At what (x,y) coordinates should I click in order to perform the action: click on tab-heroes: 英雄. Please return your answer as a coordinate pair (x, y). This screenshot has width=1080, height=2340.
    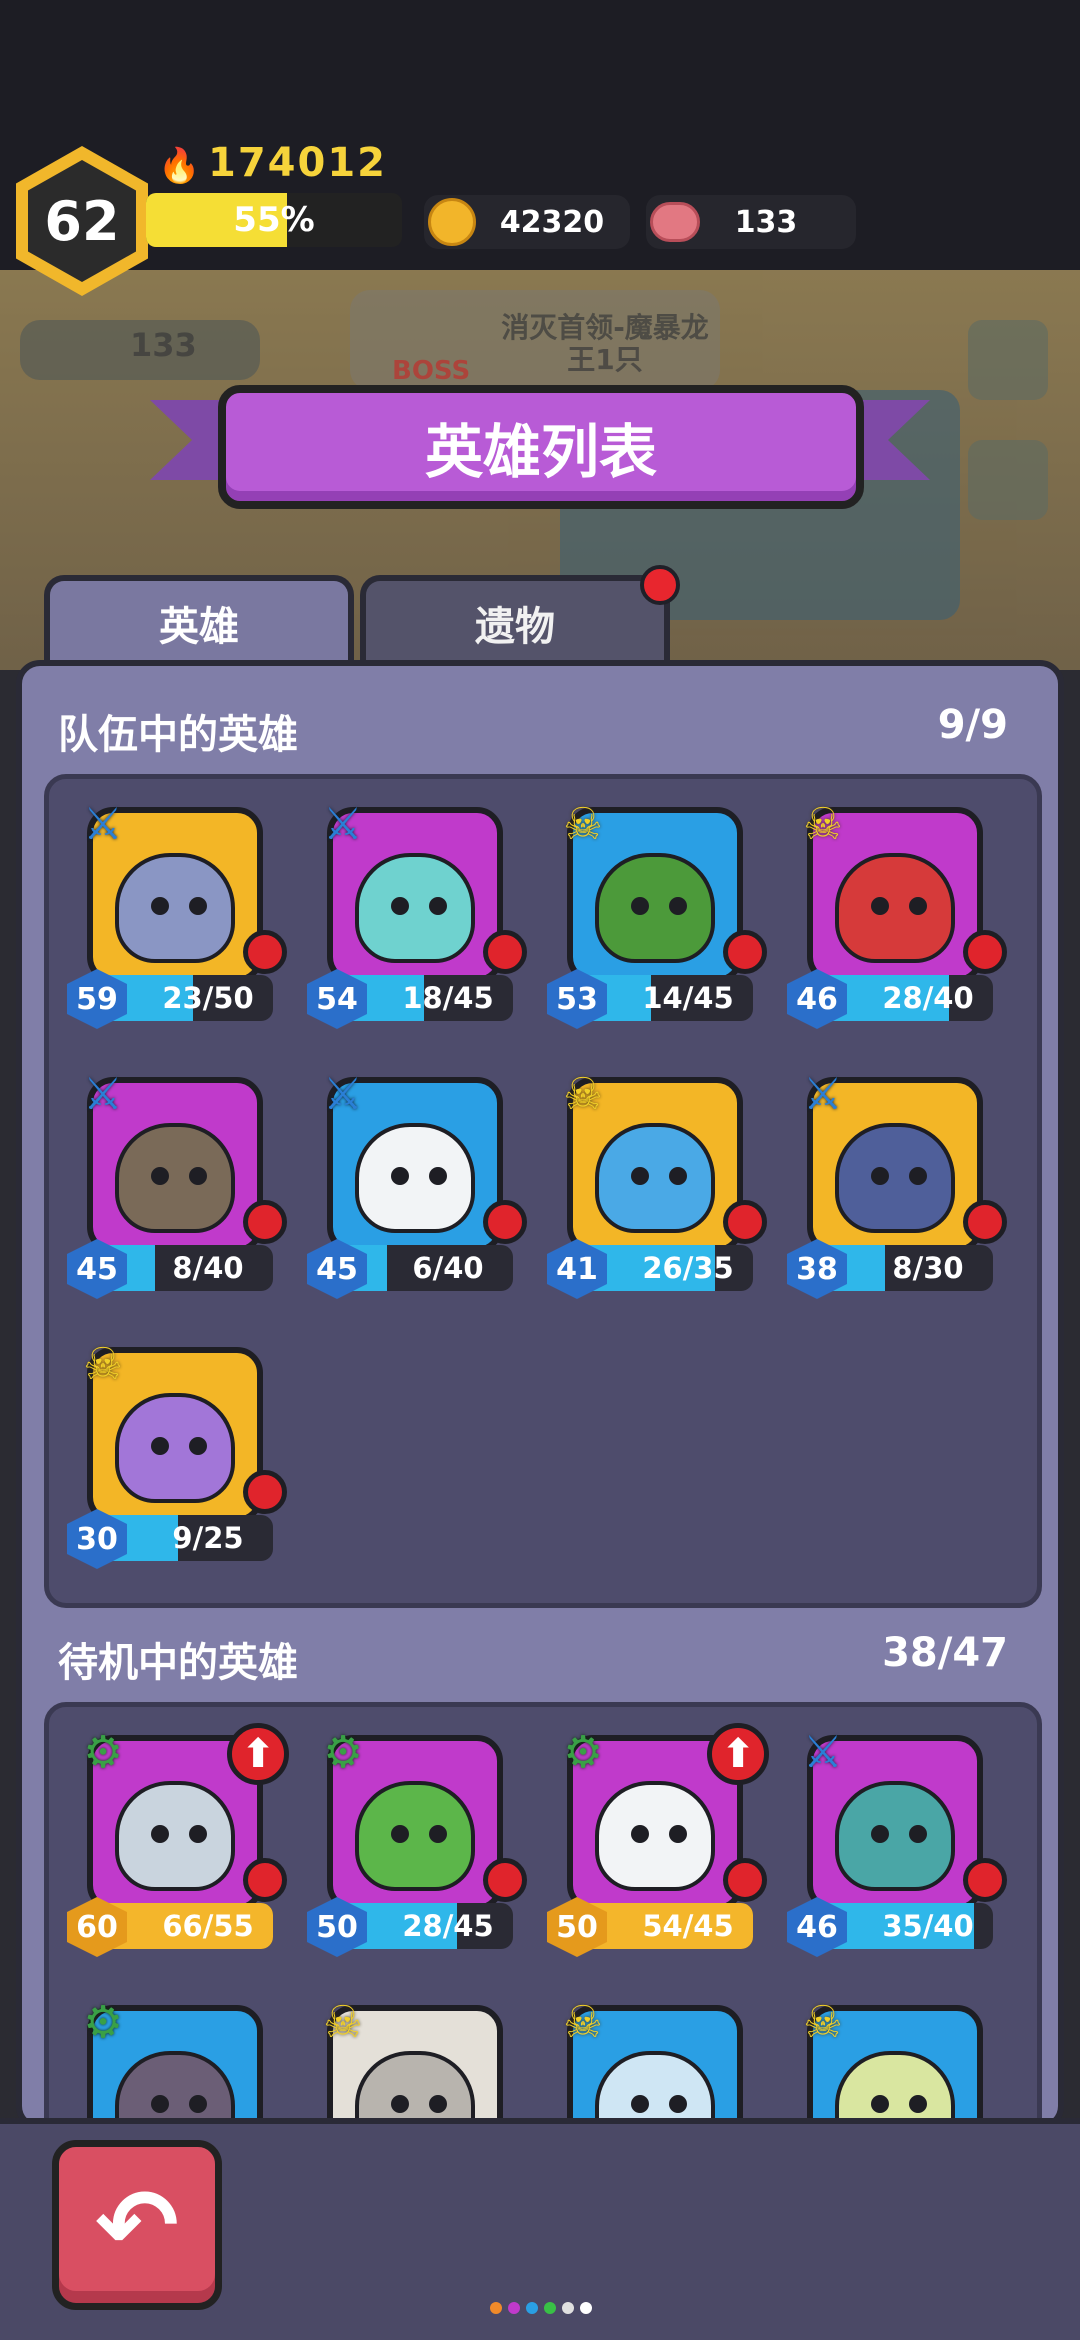
    Looking at the image, I should click on (199, 620).